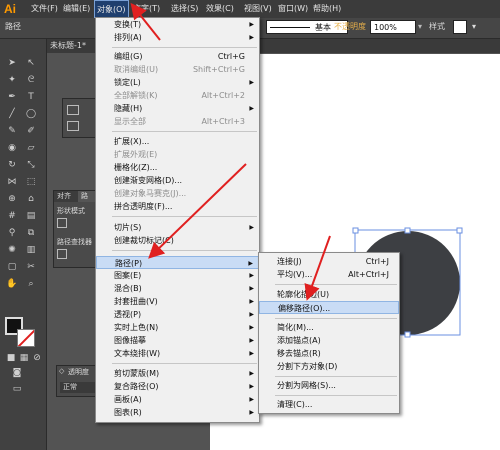 This screenshot has height=450, width=500. I want to click on annotation-arrow-object-menu, so click(145, 21).